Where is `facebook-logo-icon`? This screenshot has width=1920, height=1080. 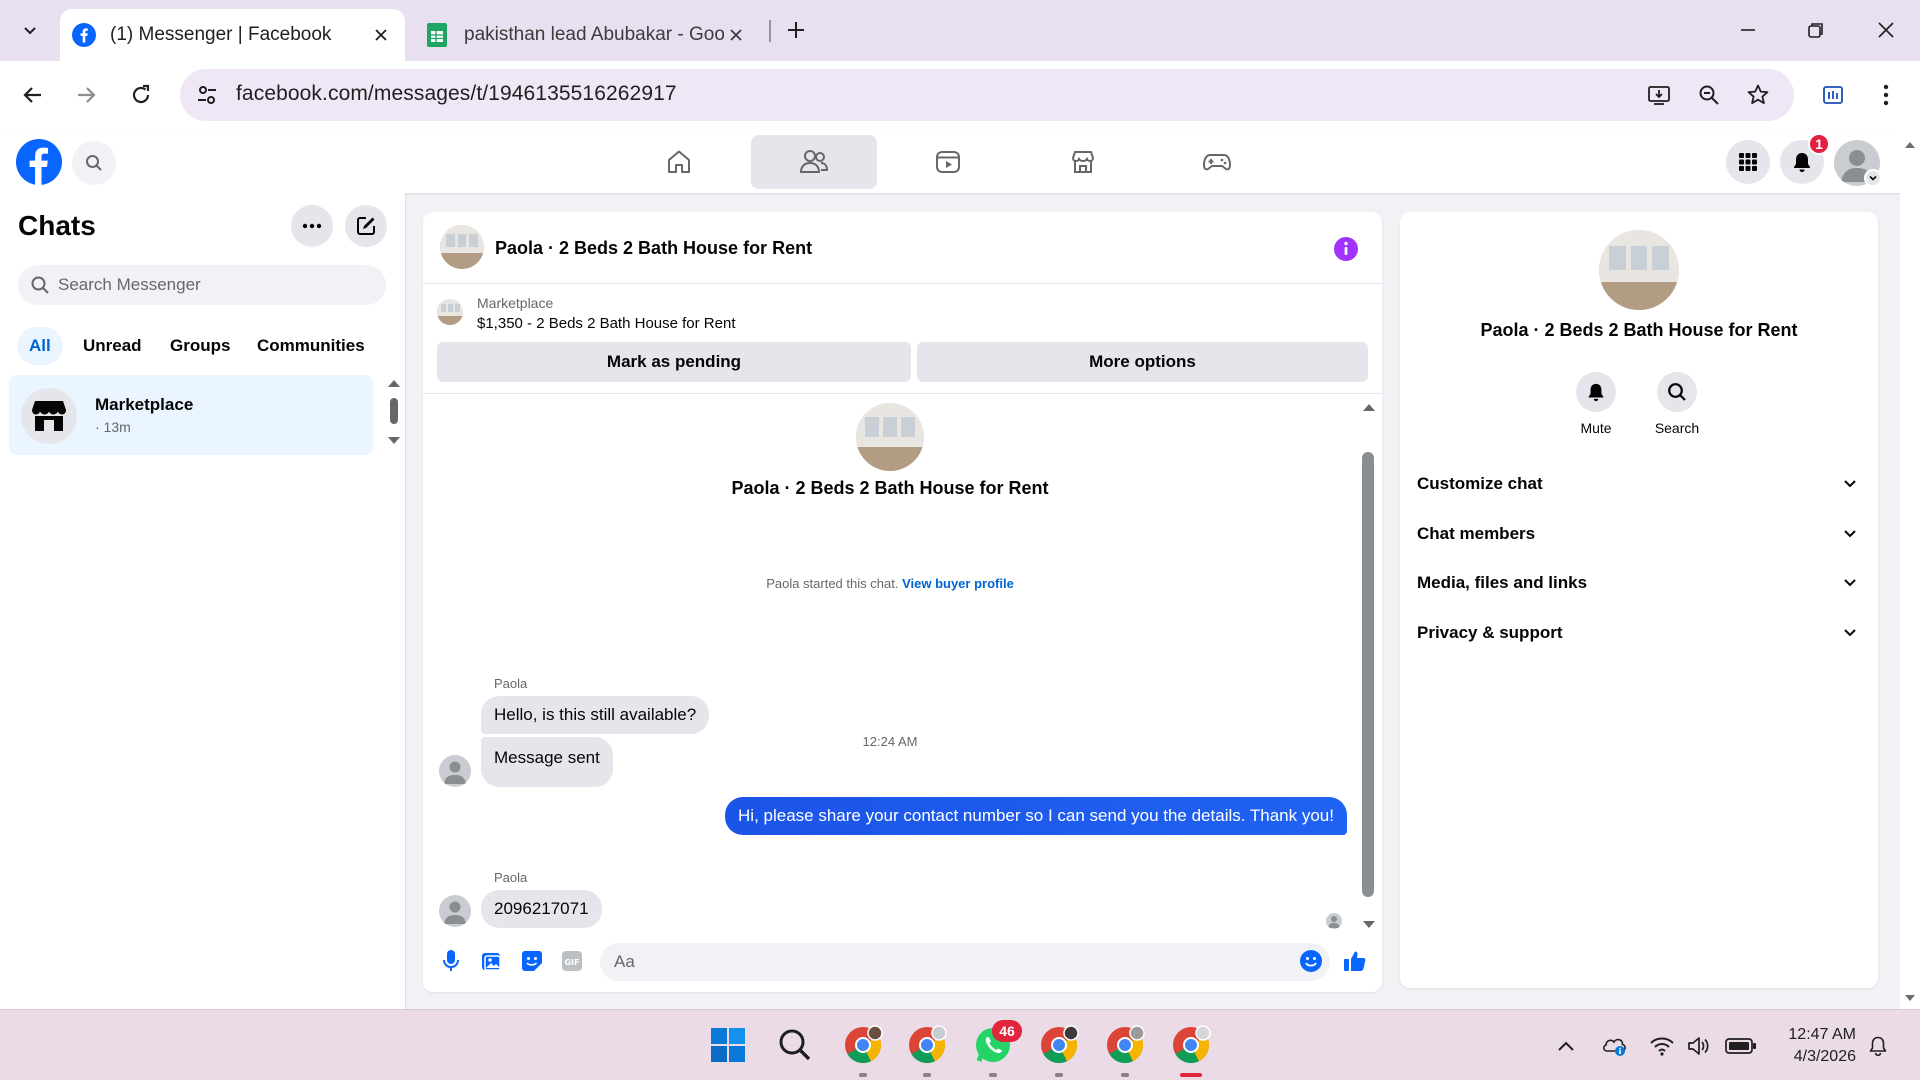 facebook-logo-icon is located at coordinates (39, 162).